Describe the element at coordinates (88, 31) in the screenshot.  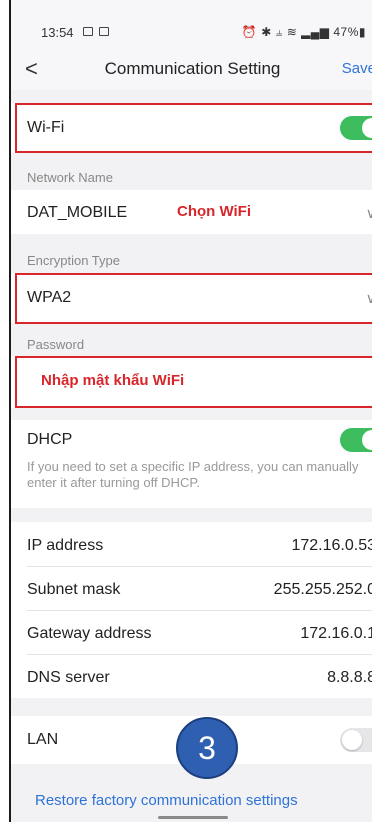
I see `gallery-notification-icon` at that location.